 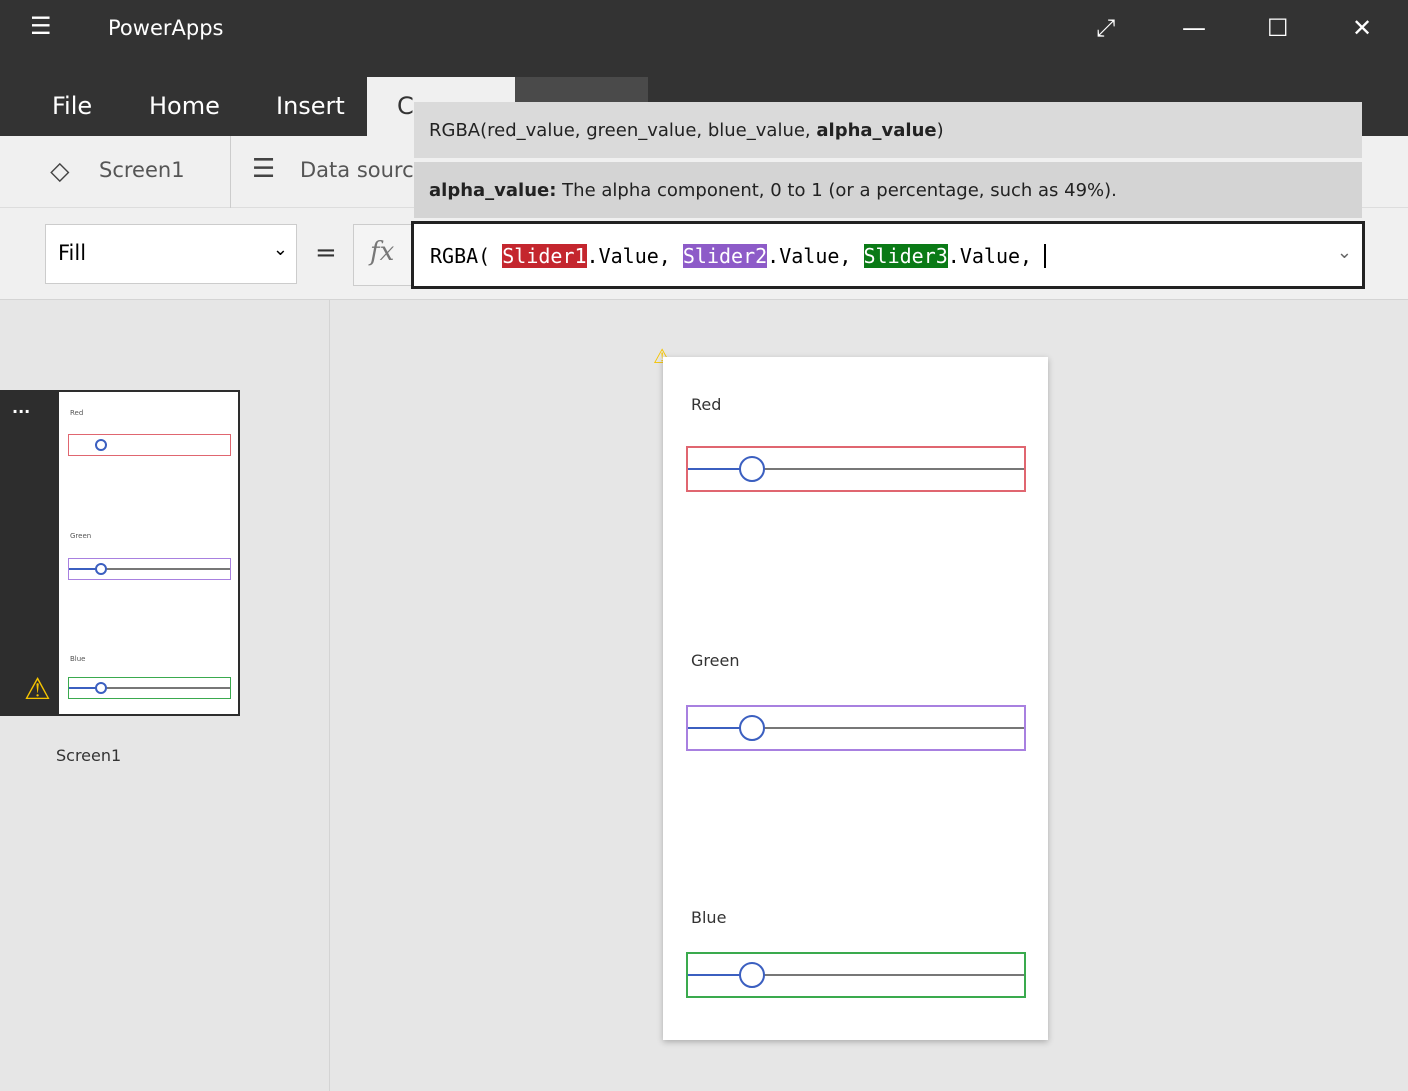 What do you see at coordinates (264, 169) in the screenshot?
I see `database-icon: ☰` at bounding box center [264, 169].